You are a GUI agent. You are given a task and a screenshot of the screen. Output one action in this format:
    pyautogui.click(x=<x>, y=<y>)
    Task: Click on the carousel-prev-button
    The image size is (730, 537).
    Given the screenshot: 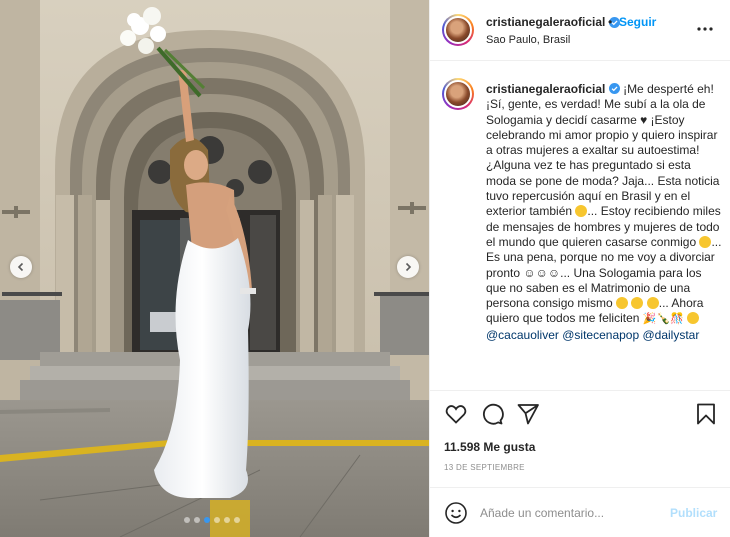 What is the action you would take?
    pyautogui.click(x=21, y=267)
    